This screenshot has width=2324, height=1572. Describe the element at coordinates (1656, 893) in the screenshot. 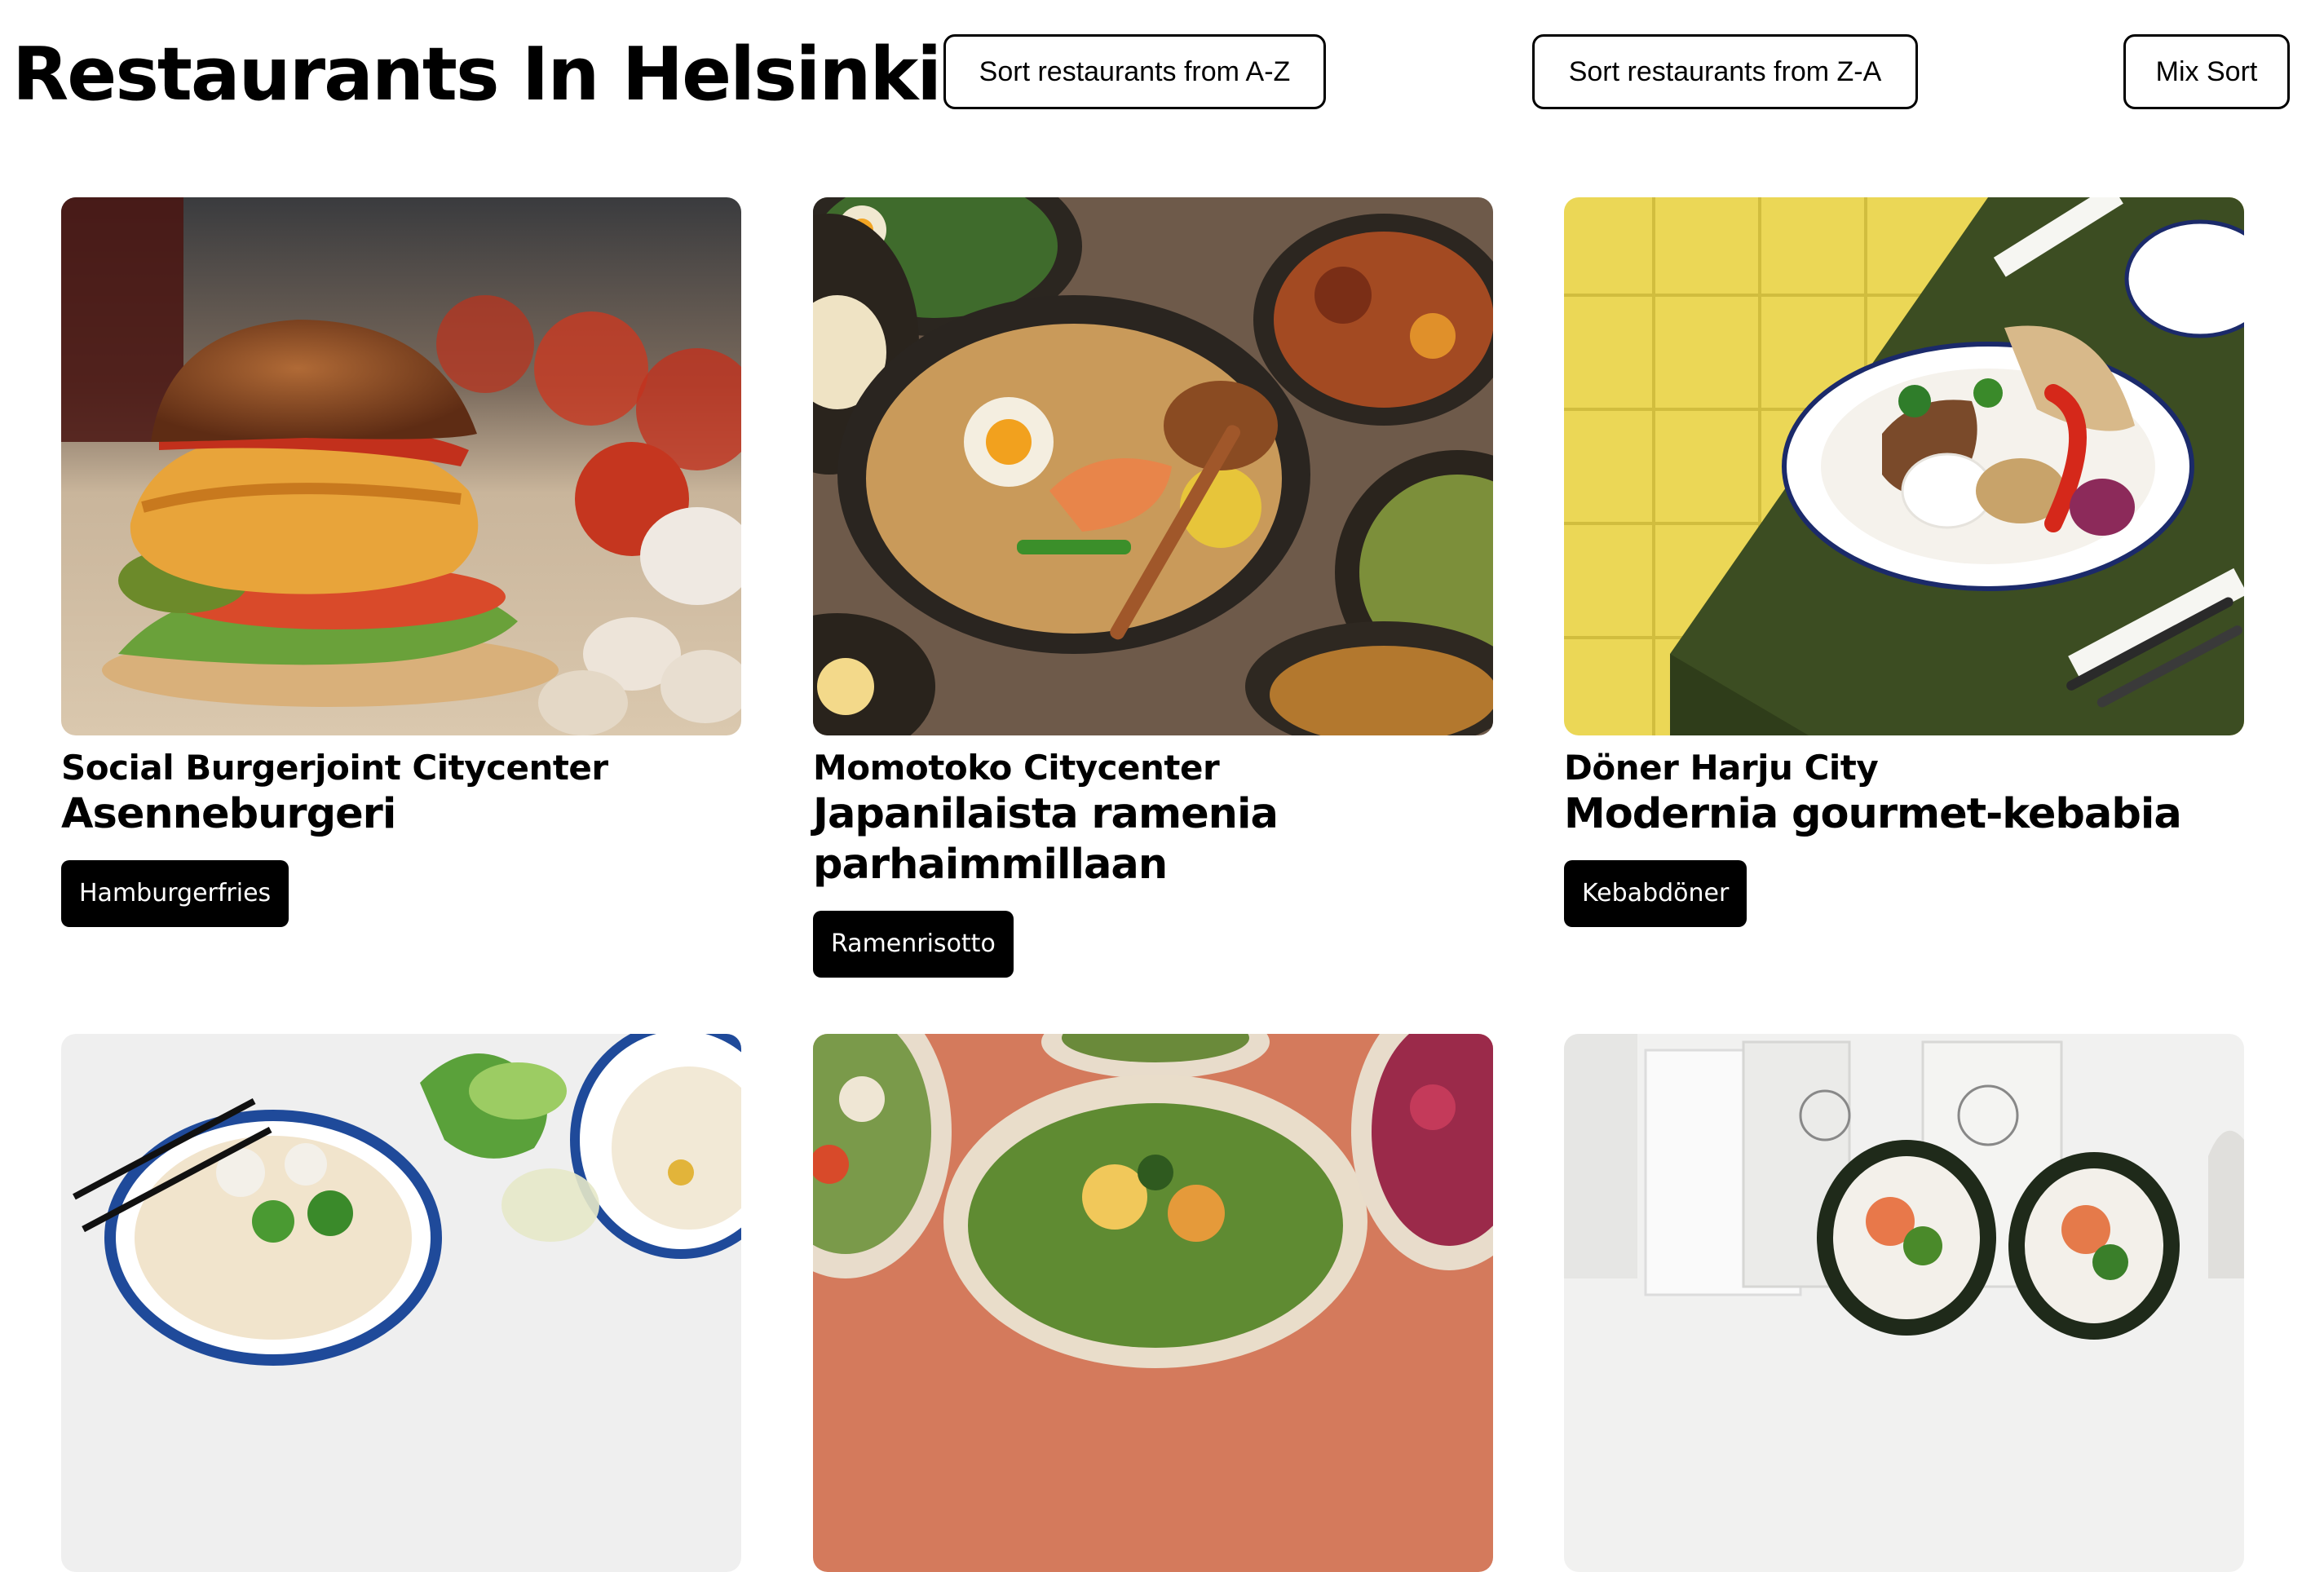

I see `cuisine-tag: Kebabdöner` at that location.